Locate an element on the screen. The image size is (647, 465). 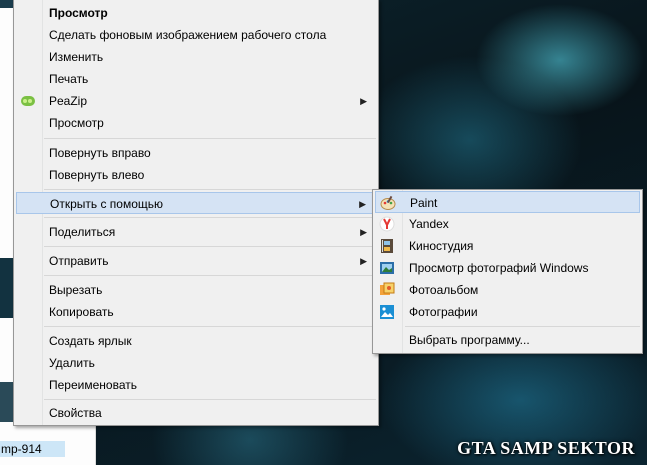
submenu-item-label: Киностудия is located at coordinates (441, 246).